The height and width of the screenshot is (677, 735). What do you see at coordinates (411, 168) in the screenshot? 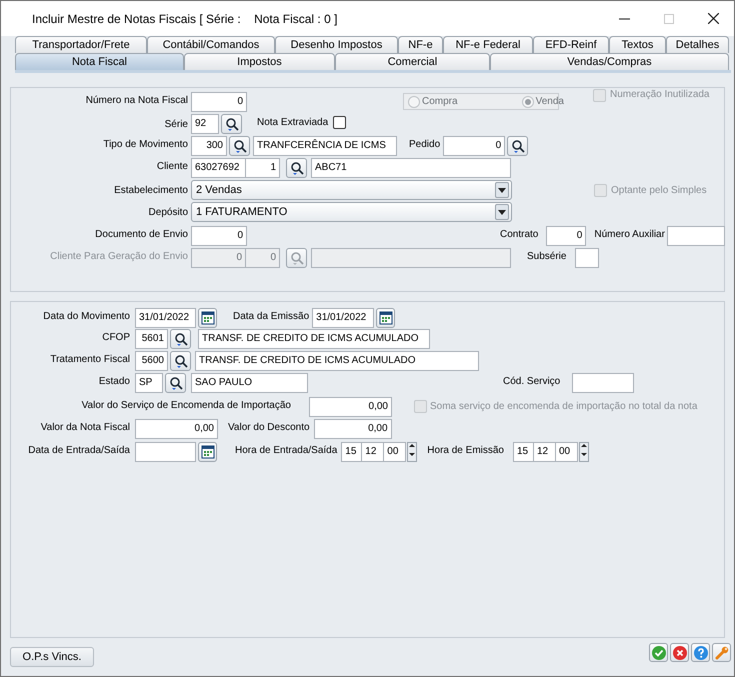
I see `input-field: ABC71` at bounding box center [411, 168].